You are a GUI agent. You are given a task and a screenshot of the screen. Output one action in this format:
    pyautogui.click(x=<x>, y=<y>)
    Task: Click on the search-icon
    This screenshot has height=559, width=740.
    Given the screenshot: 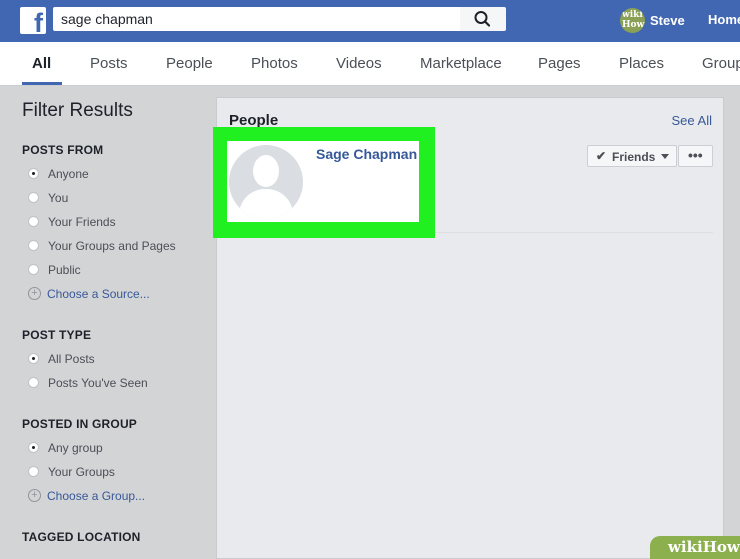 What is the action you would take?
    pyautogui.click(x=482, y=19)
    